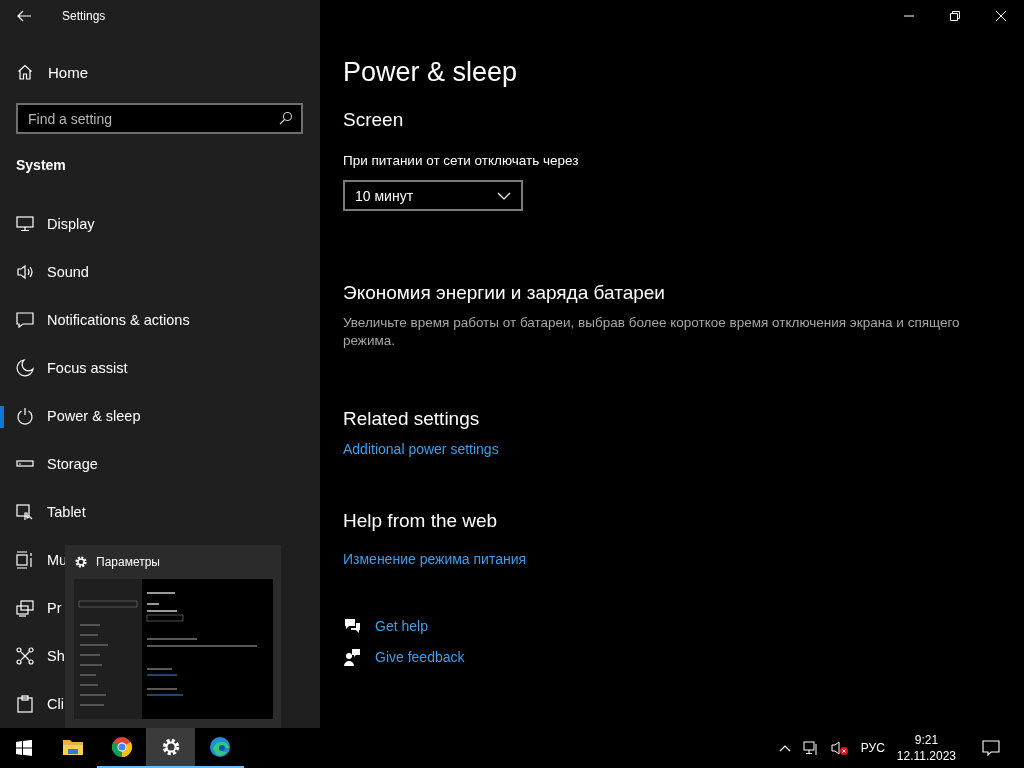 The height and width of the screenshot is (768, 1024). What do you see at coordinates (430, 72) in the screenshot?
I see `page-title: Power & sleep` at bounding box center [430, 72].